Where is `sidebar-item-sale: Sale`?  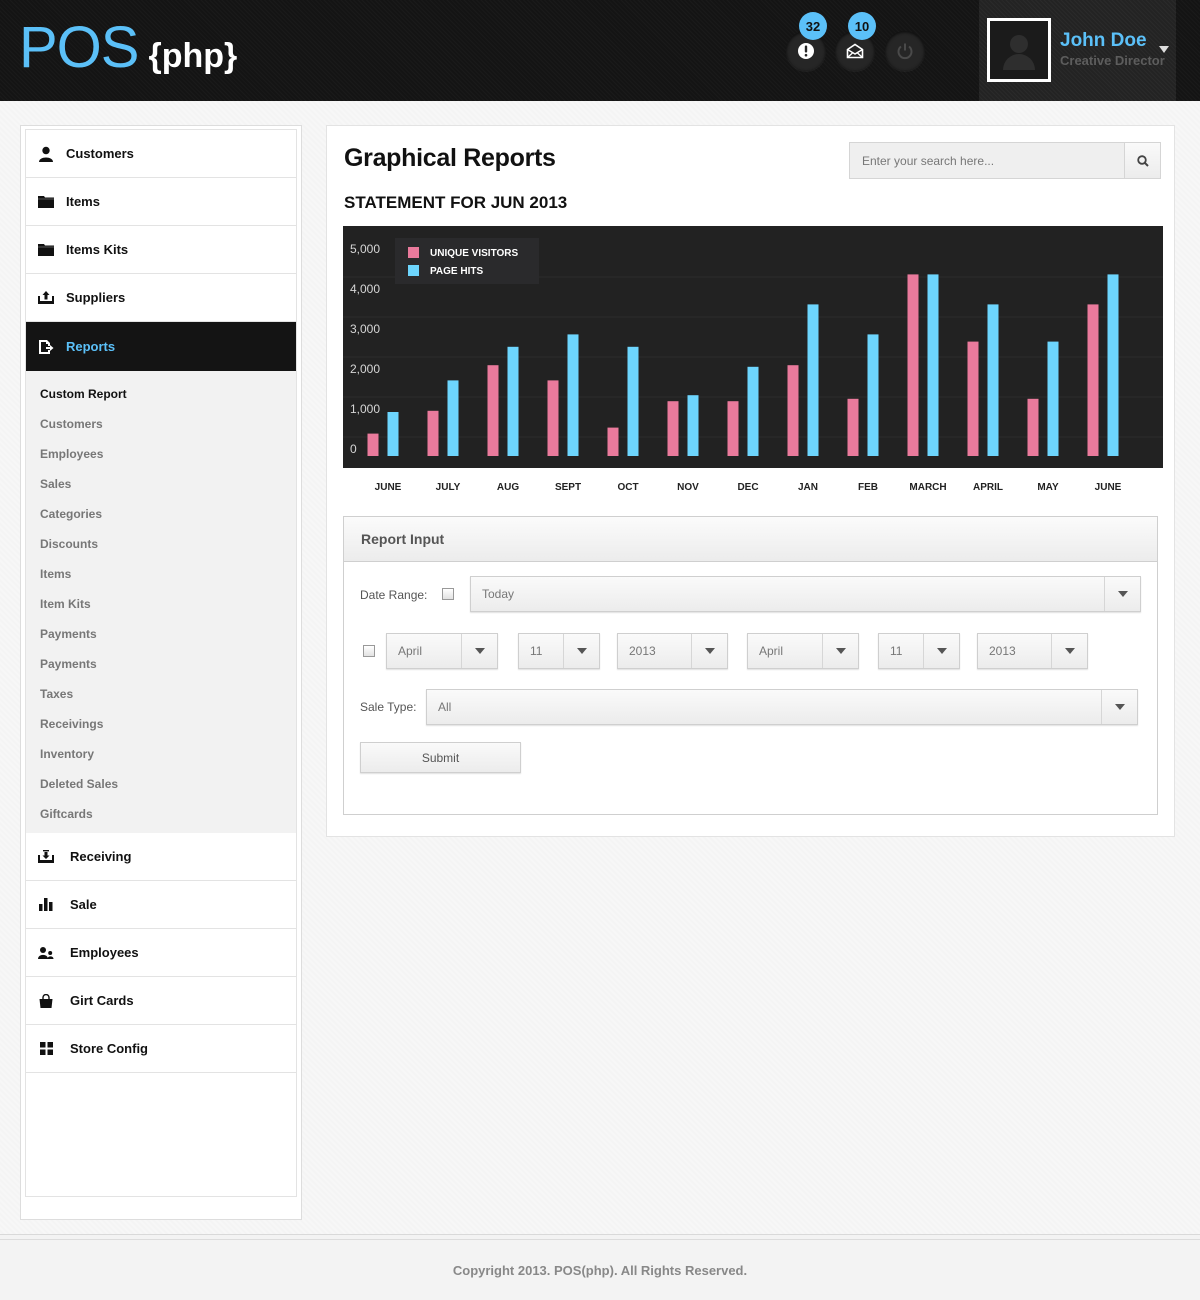
sidebar-item-sale: Sale is located at coordinates (161, 905).